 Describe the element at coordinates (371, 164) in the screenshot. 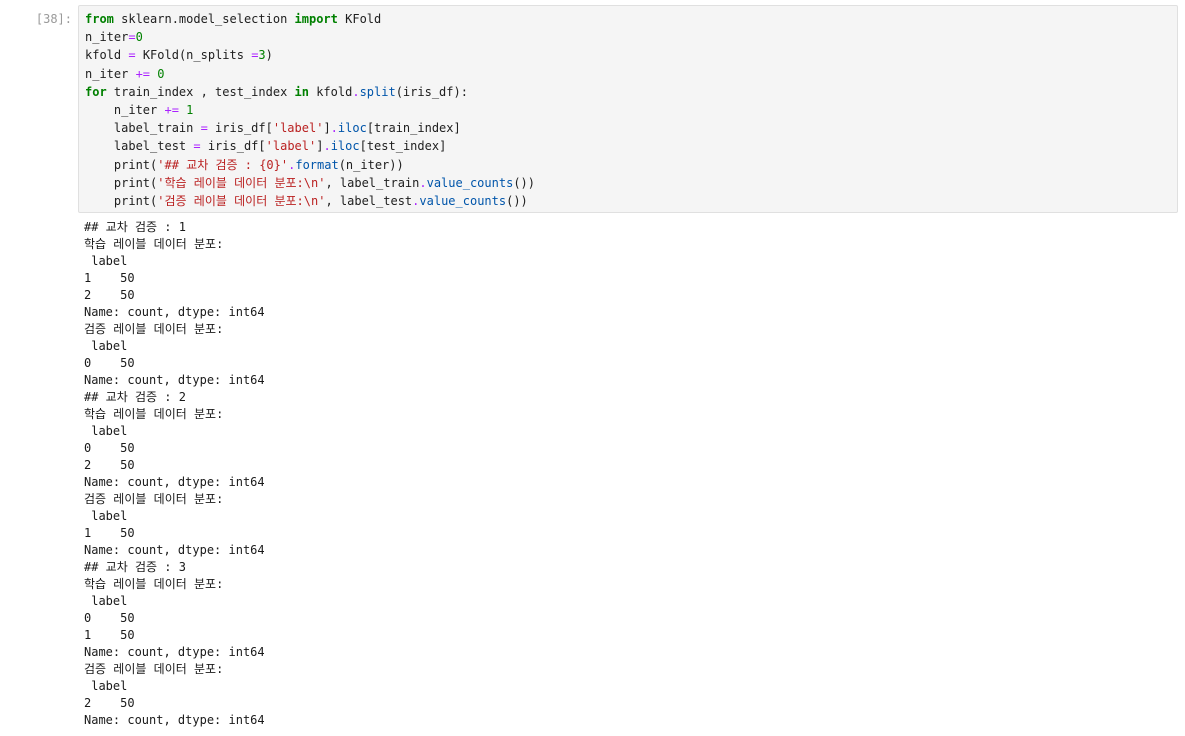

I see `code-token: (n_iter))` at that location.